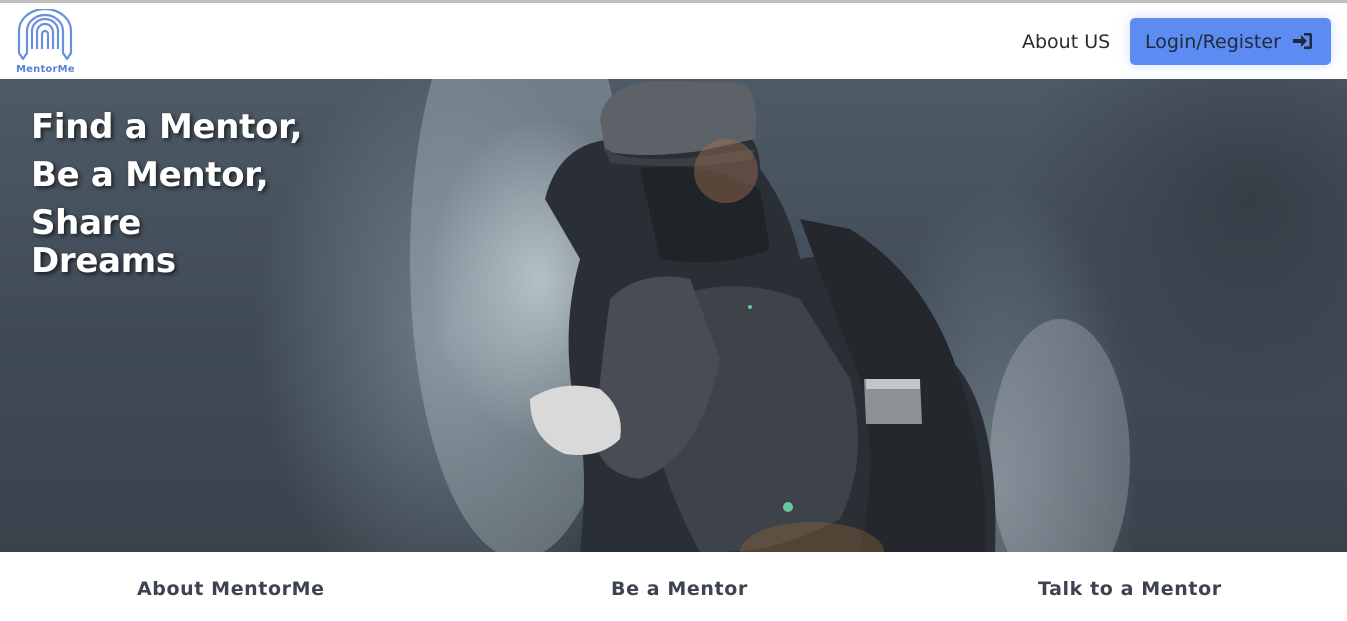 This screenshot has height=621, width=1347. I want to click on hero-line: Find a Mentor,, so click(167, 127).